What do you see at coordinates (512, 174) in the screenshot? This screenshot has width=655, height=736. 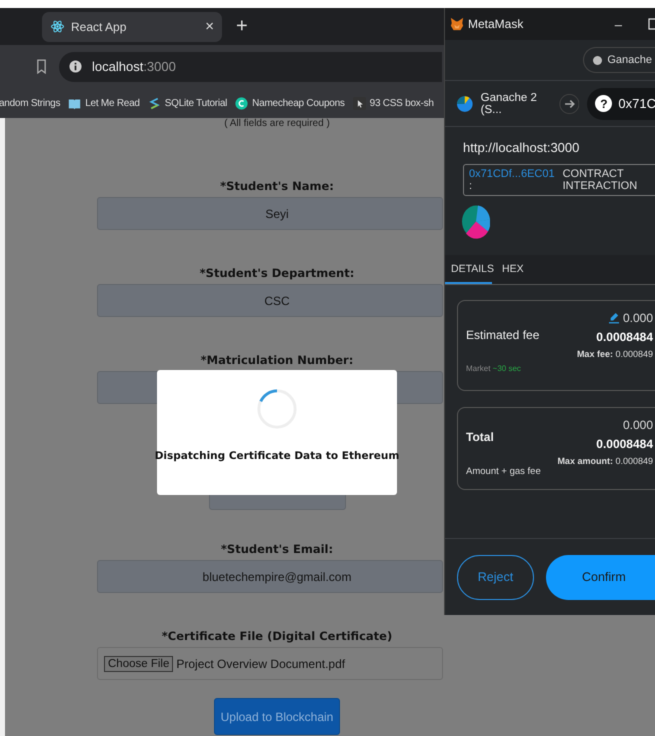 I see `contract-address: 0x71CDf...6EC01` at bounding box center [512, 174].